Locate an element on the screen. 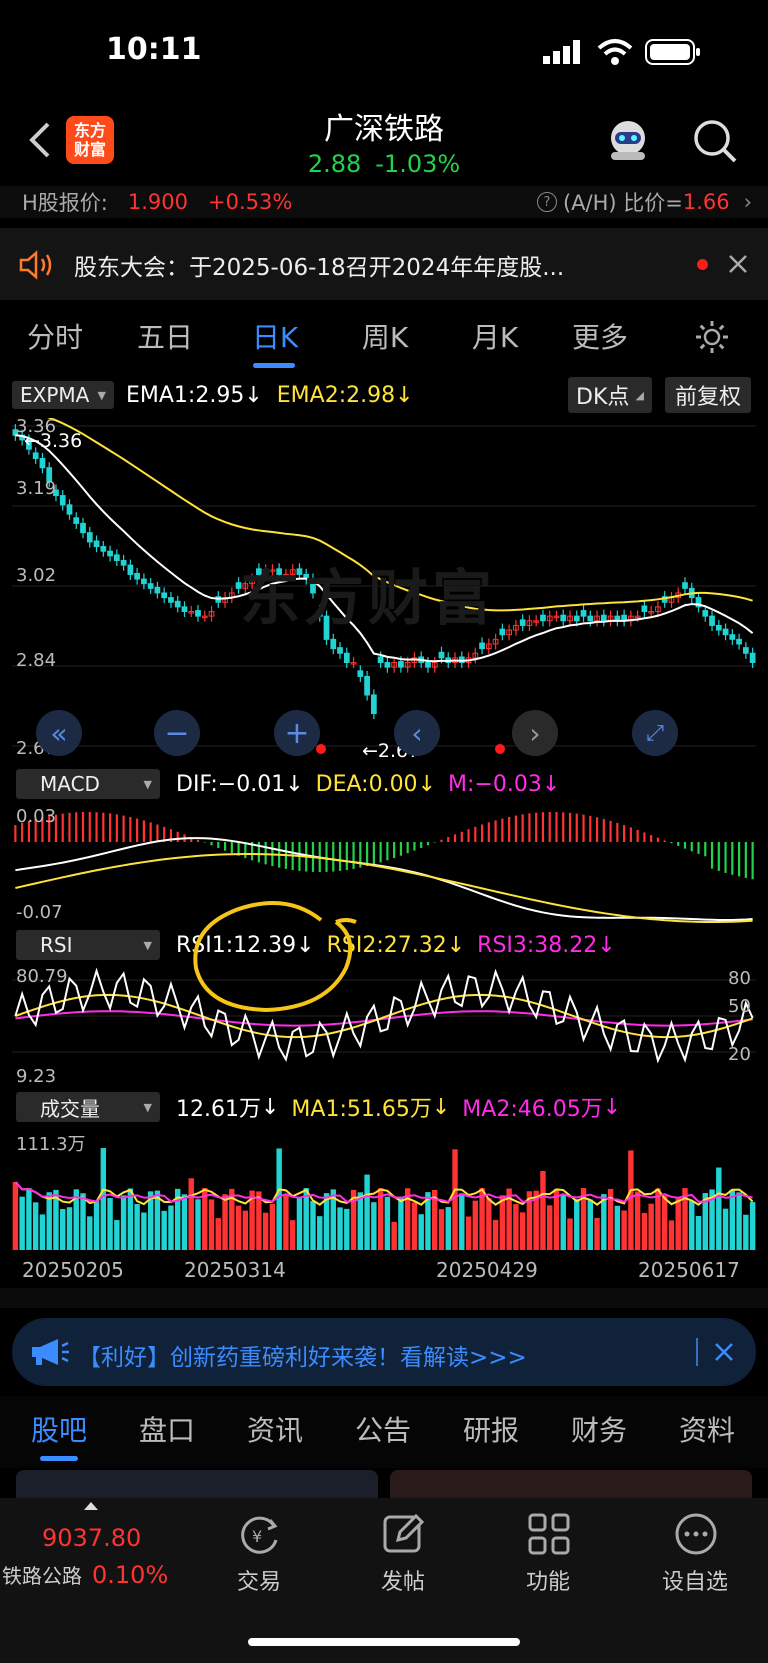 The height and width of the screenshot is (1663, 768). adjust-button: 前复权 is located at coordinates (708, 395).